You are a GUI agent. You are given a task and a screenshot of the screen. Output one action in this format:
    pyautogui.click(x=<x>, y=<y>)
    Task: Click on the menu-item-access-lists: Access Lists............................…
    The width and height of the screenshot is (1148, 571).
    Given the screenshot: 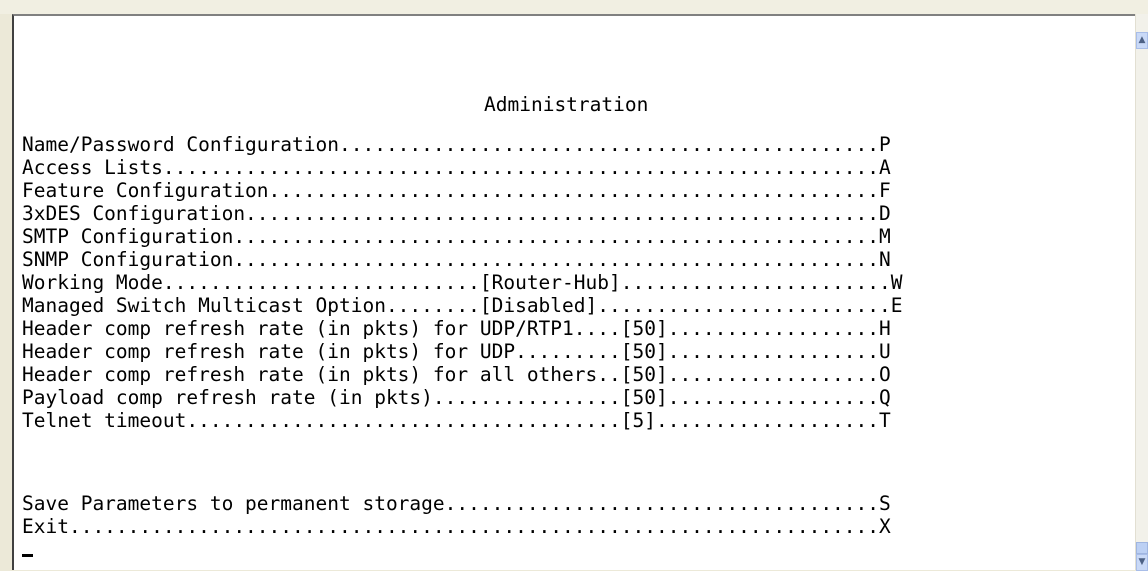 What is the action you would take?
    pyautogui.click(x=456, y=168)
    